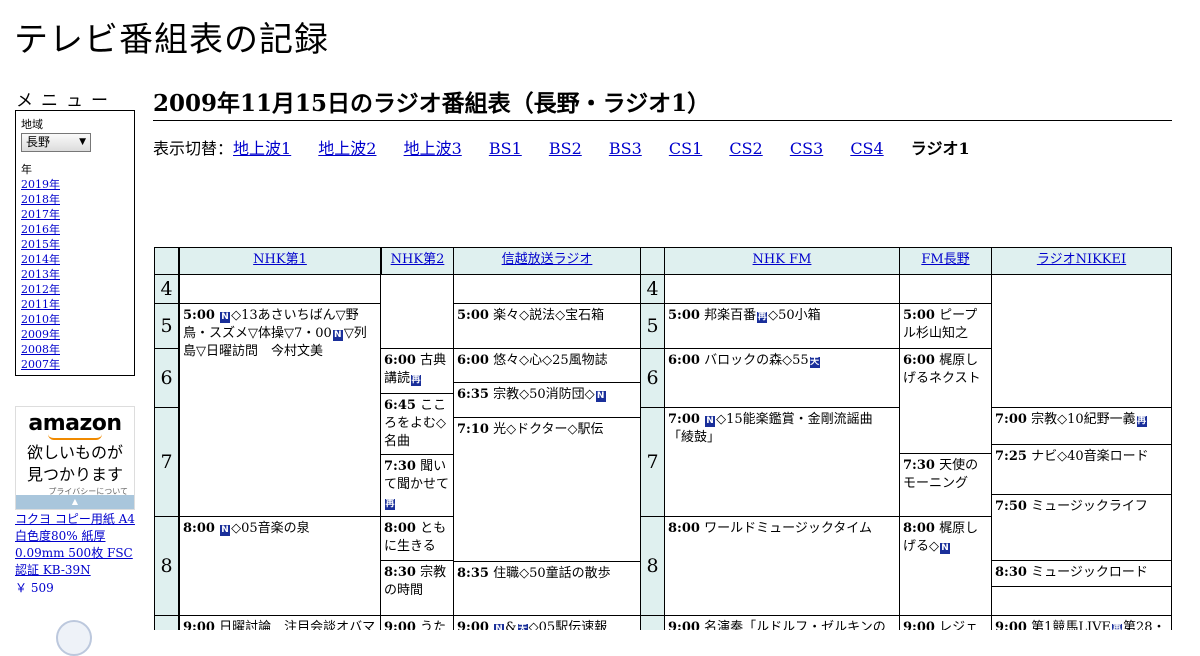  I want to click on year-label: 年, so click(26, 169).